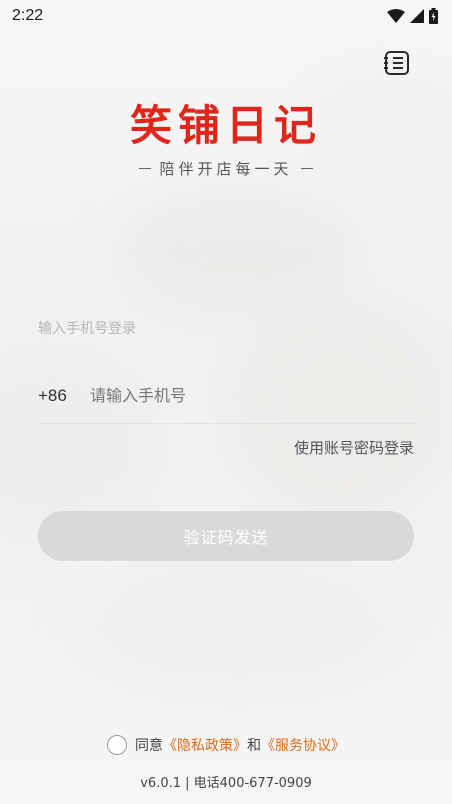 The image size is (452, 804). What do you see at coordinates (354, 447) in the screenshot?
I see `password-login-link: 使用账号密码登录` at bounding box center [354, 447].